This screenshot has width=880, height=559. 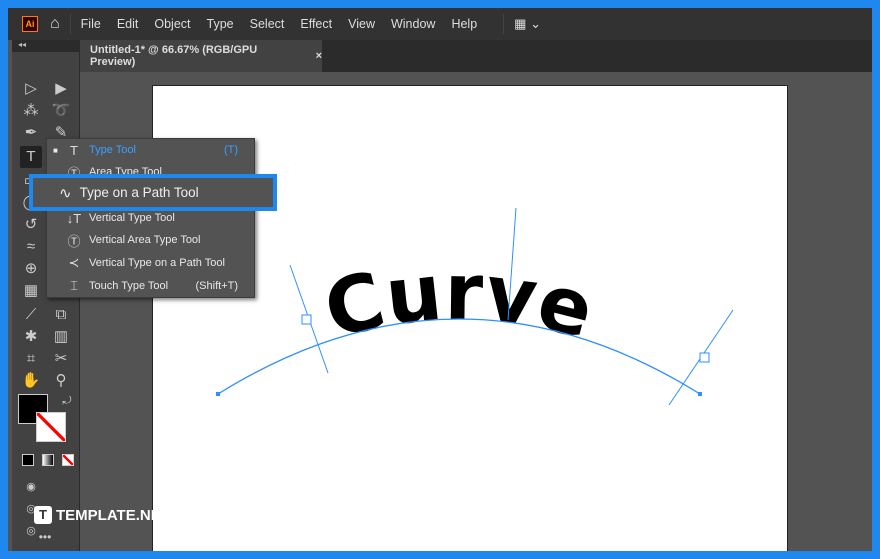 I want to click on anchor-point-end, so click(x=700, y=394).